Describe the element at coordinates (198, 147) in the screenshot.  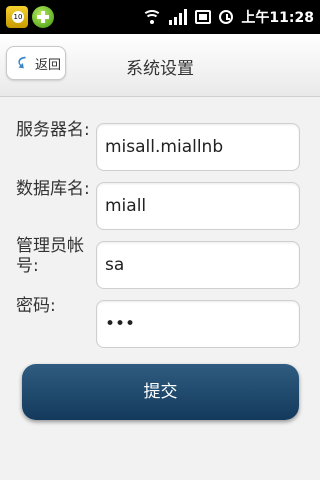
I see `server-name-input` at that location.